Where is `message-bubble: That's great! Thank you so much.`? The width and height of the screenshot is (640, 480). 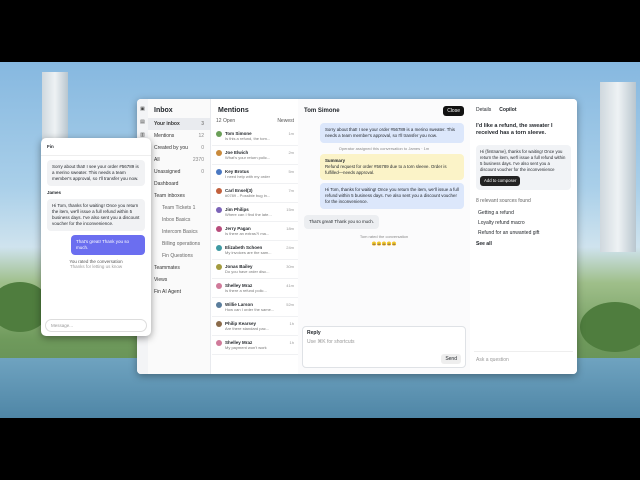
message-bubble: That's great! Thank you so much. is located at coordinates (341, 222).